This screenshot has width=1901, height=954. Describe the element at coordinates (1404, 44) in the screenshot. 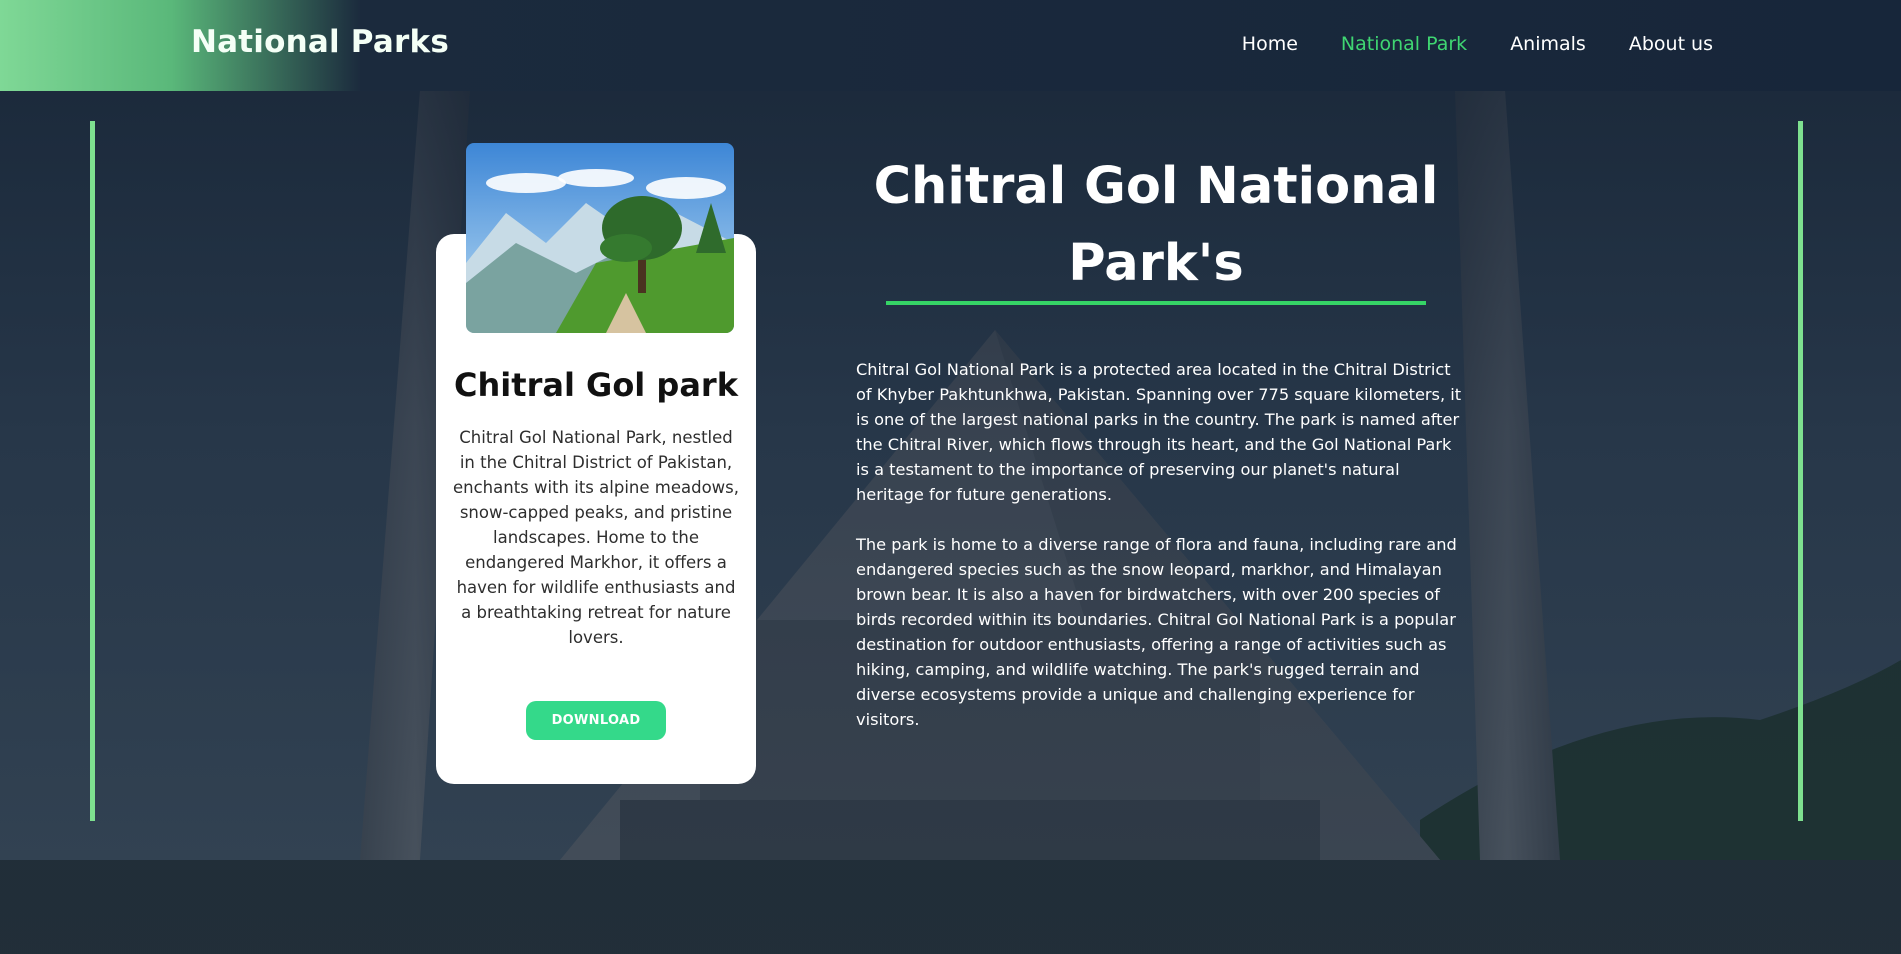

I see `nav-link-national-park: National Park` at that location.